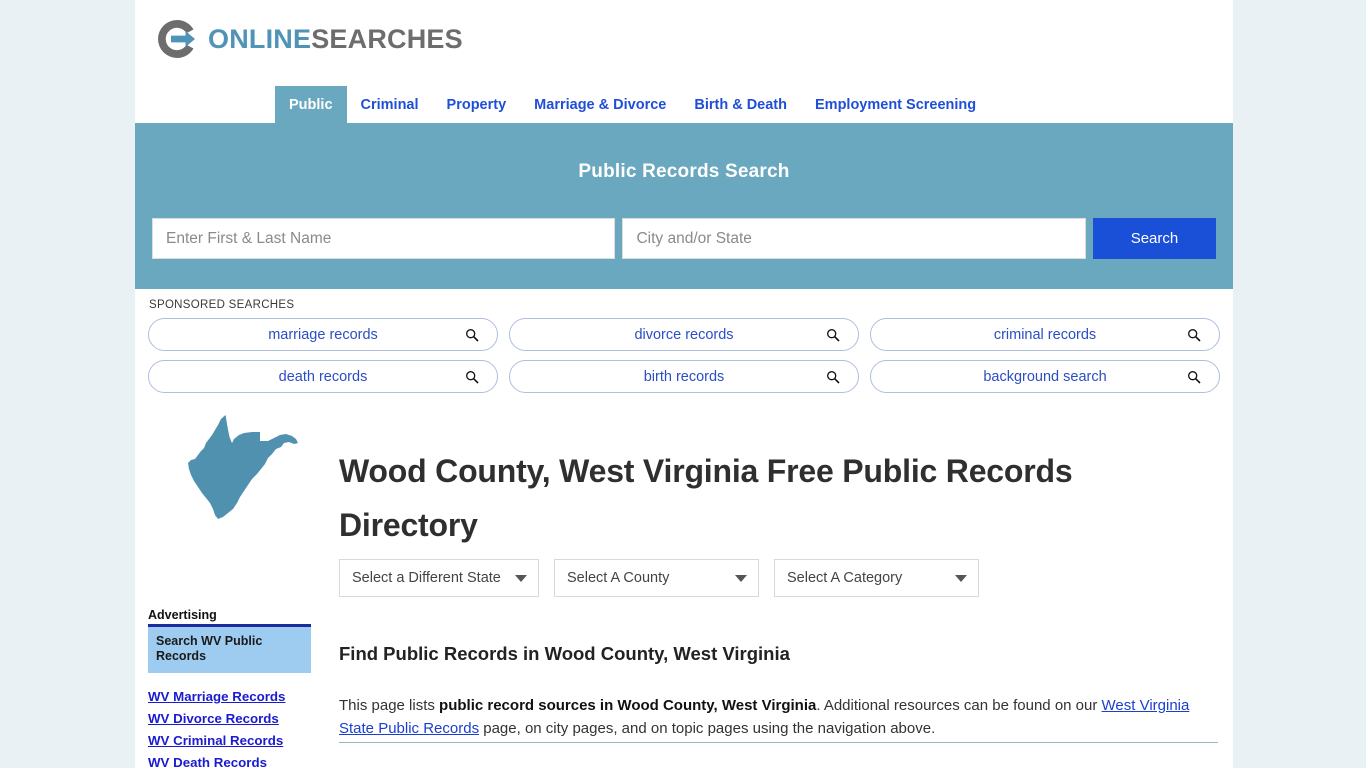  What do you see at coordinates (1154, 238) in the screenshot?
I see `search-submit-button: Search` at bounding box center [1154, 238].